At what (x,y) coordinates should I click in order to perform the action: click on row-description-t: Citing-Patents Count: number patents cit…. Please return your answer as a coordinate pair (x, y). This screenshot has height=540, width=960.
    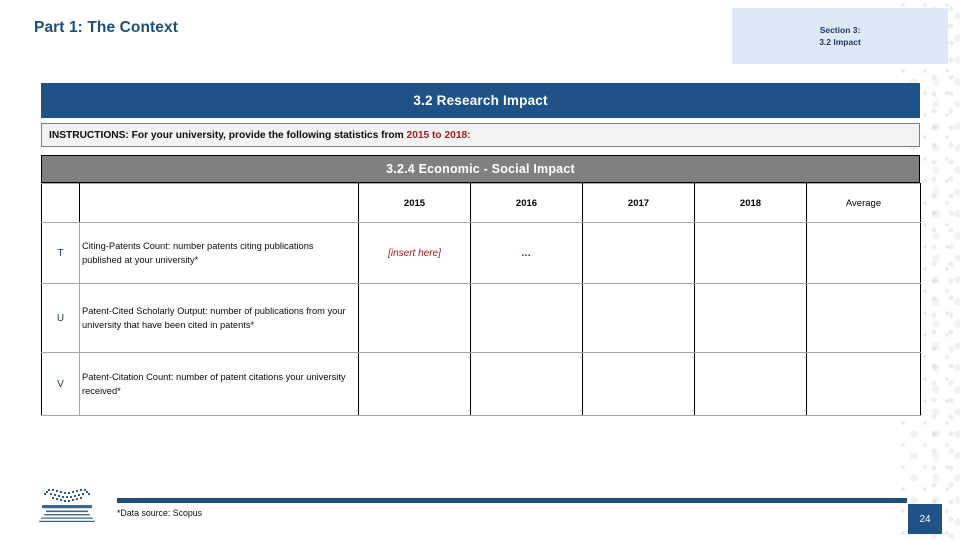
    Looking at the image, I should click on (219, 253).